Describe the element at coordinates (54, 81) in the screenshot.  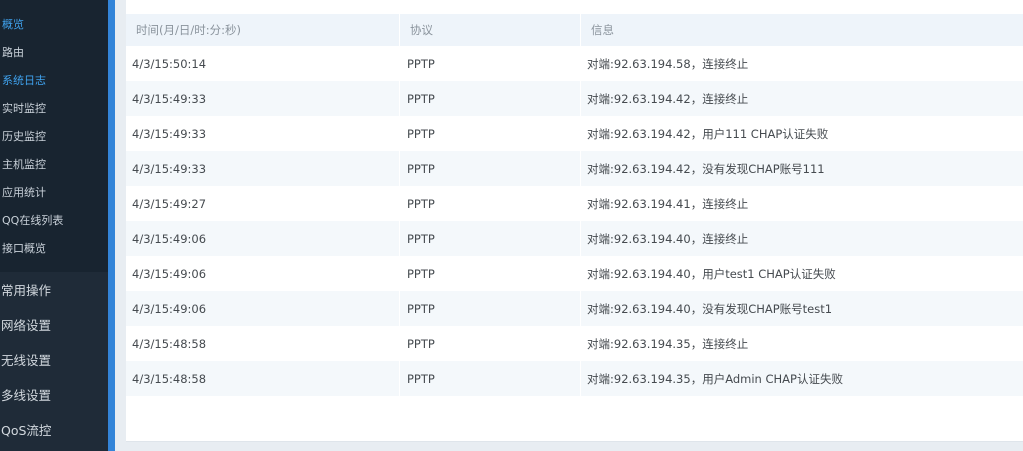
I see `sidebar-item-system-log: 系统日志` at that location.